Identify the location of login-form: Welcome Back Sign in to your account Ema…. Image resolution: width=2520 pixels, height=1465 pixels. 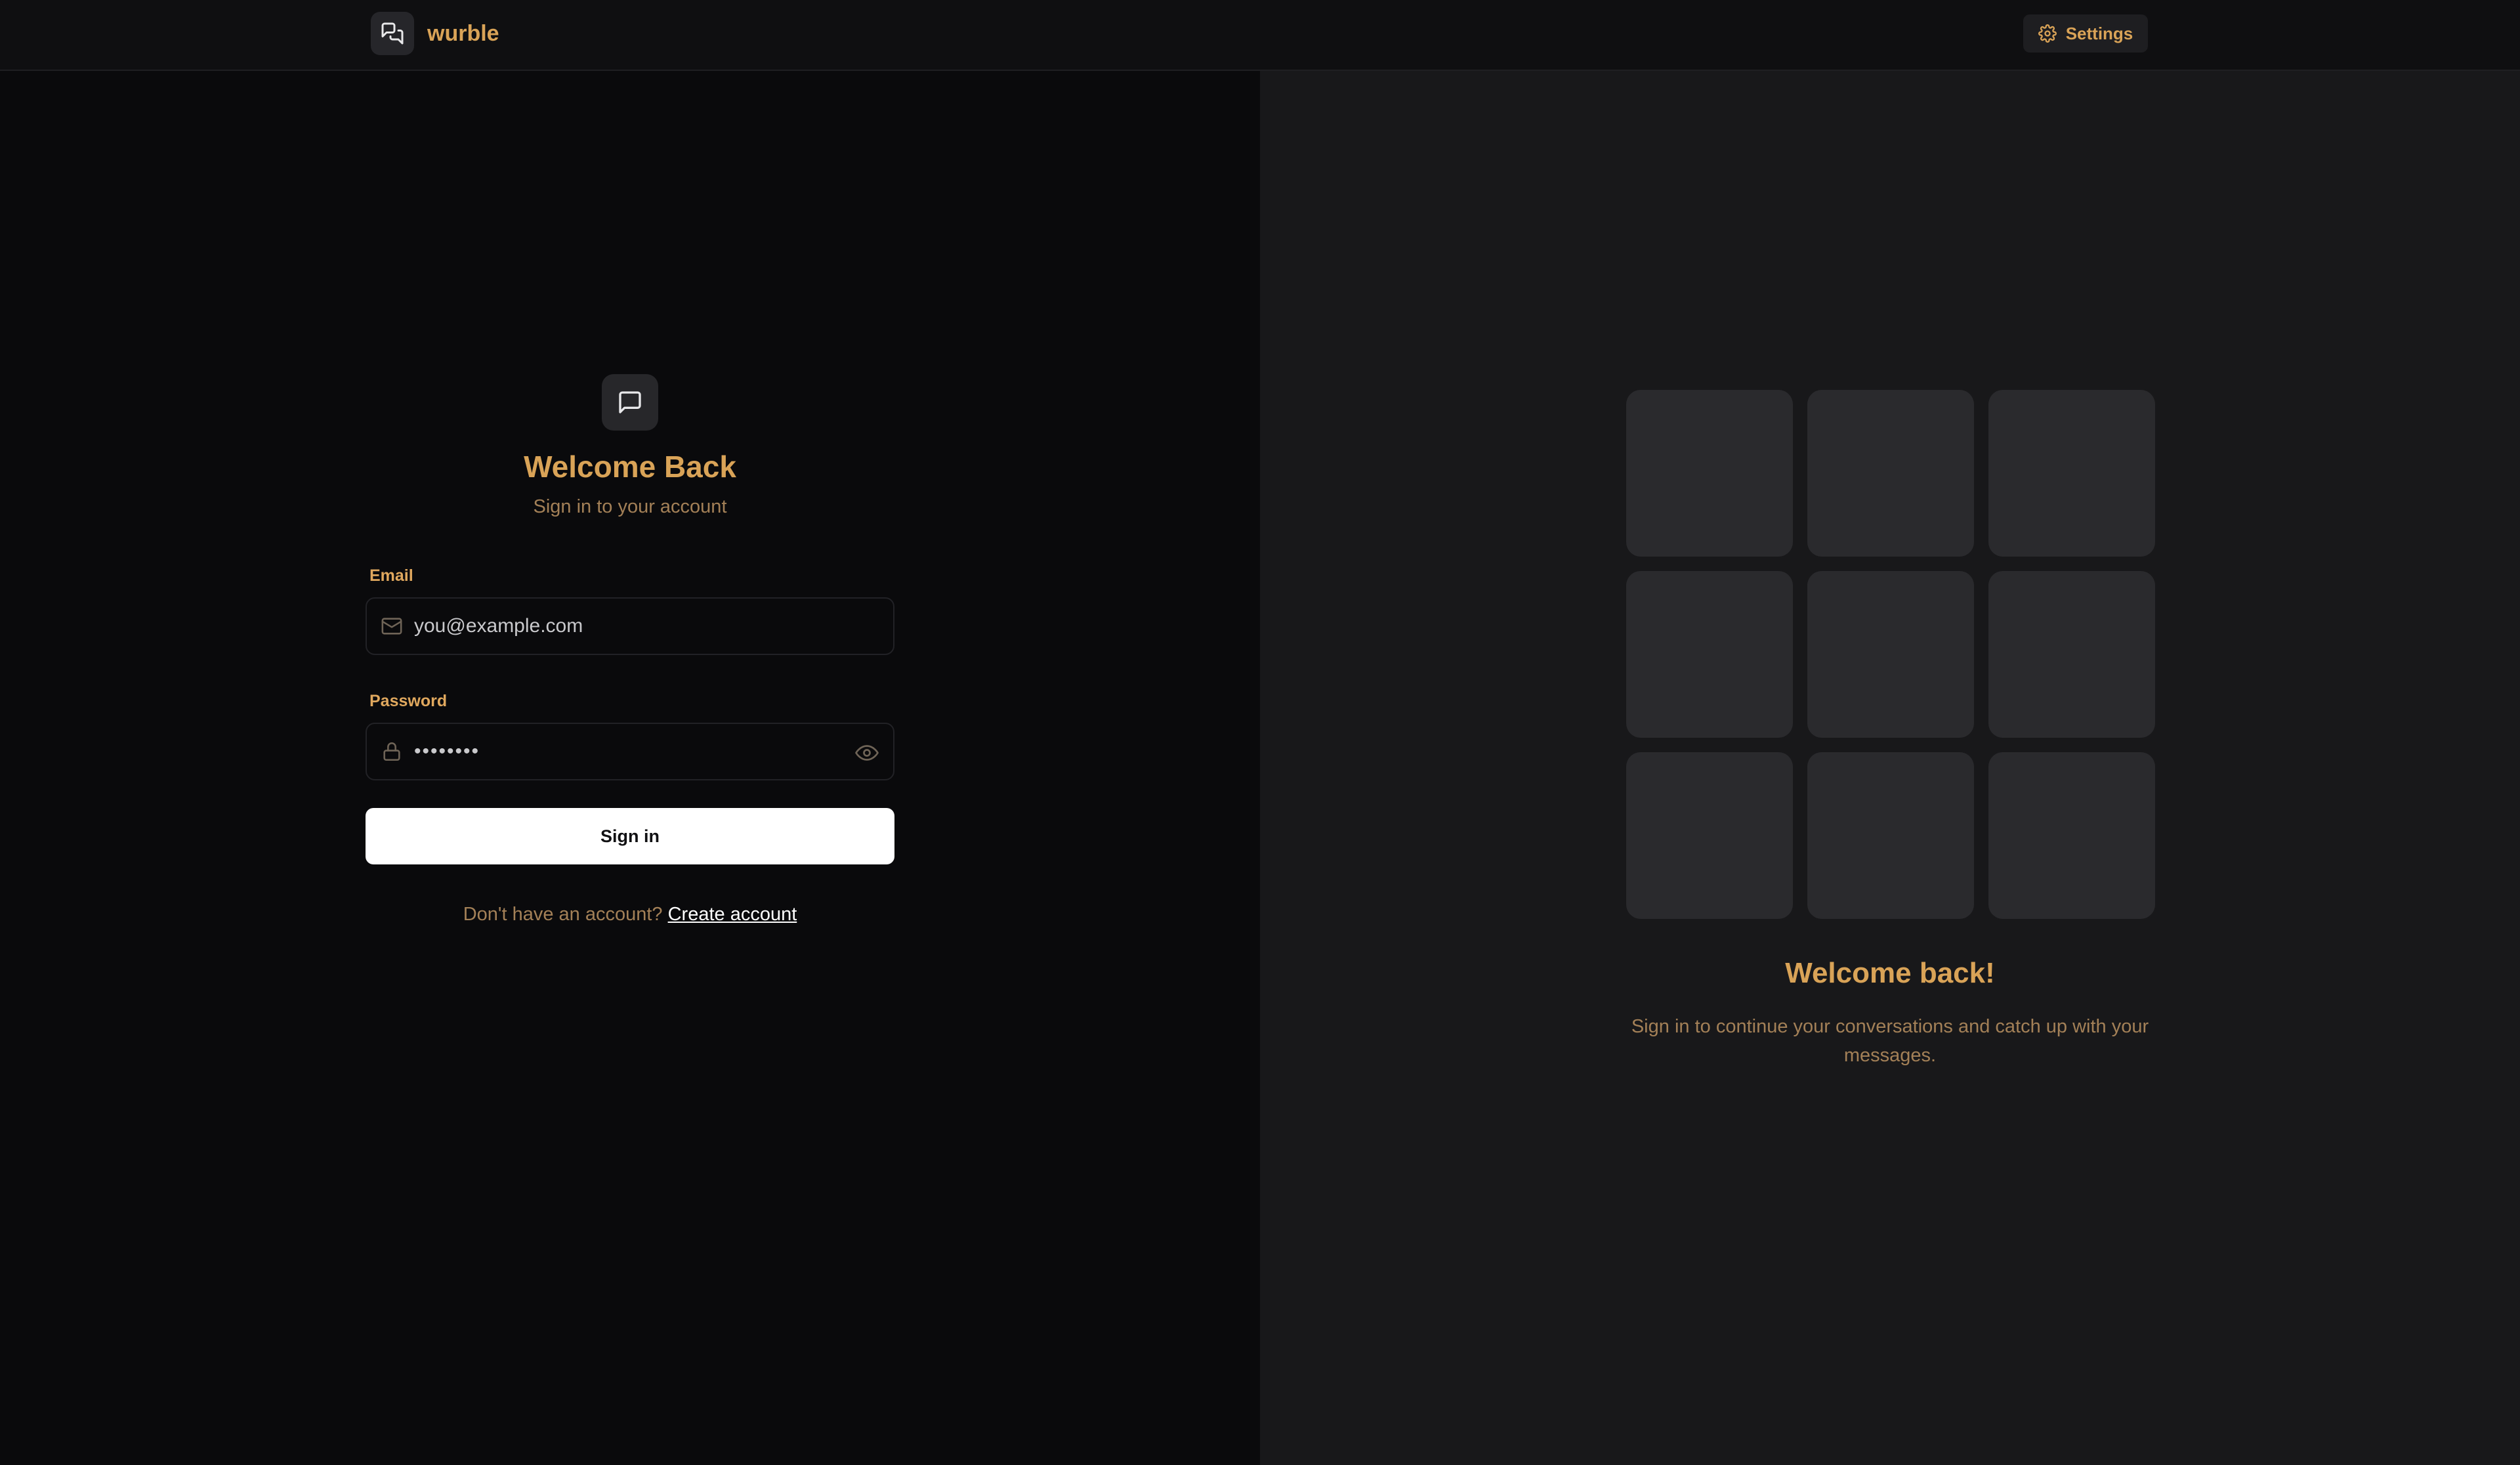
(630, 649).